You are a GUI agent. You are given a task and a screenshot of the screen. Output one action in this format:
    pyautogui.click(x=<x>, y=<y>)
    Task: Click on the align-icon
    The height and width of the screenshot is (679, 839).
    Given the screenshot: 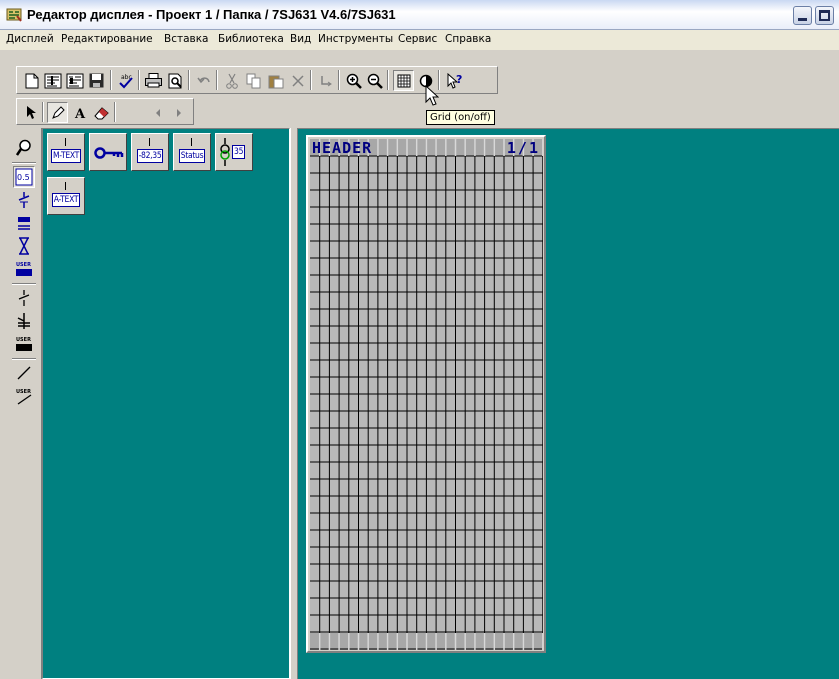 What is the action you would take?
    pyautogui.click(x=326, y=80)
    